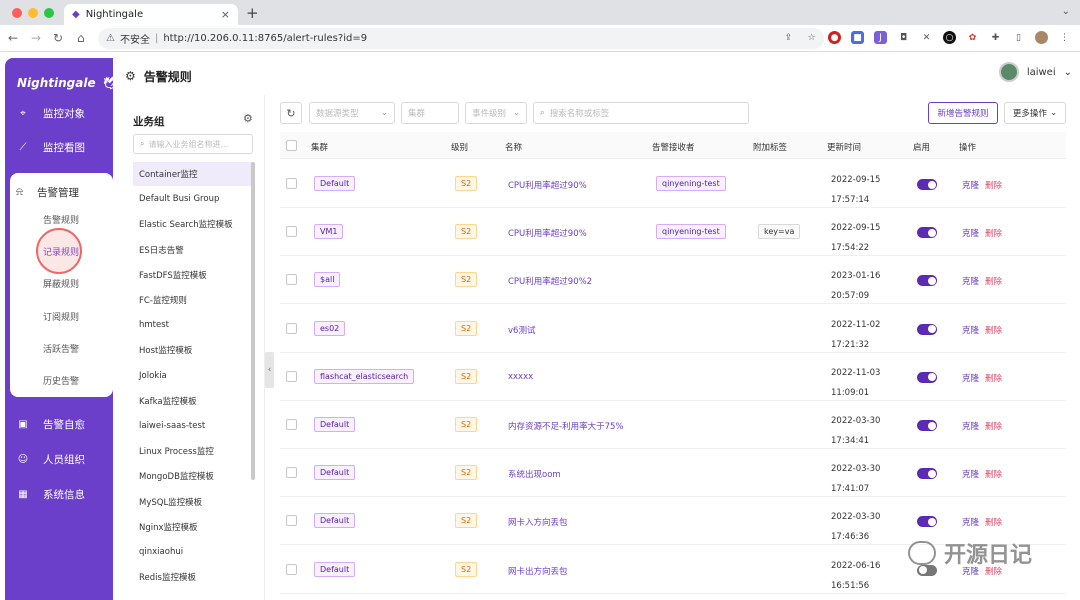 Image resolution: width=1080 pixels, height=600 pixels. Describe the element at coordinates (641, 113) in the screenshot. I see `rule-search-input: ⌕ 搜索名称或标签` at that location.